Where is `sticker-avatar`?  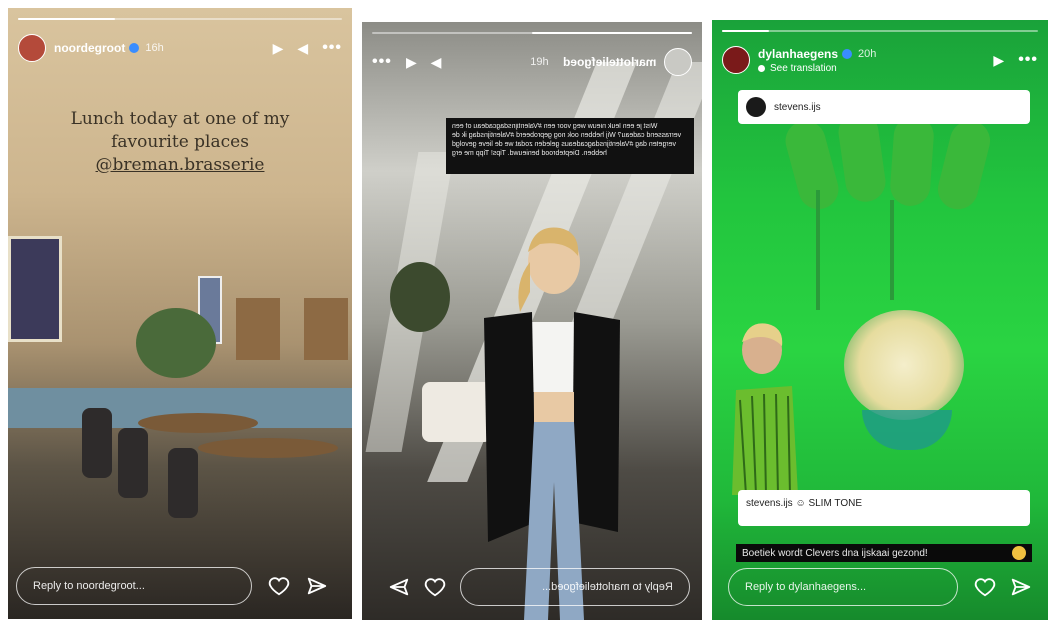 sticker-avatar is located at coordinates (756, 107).